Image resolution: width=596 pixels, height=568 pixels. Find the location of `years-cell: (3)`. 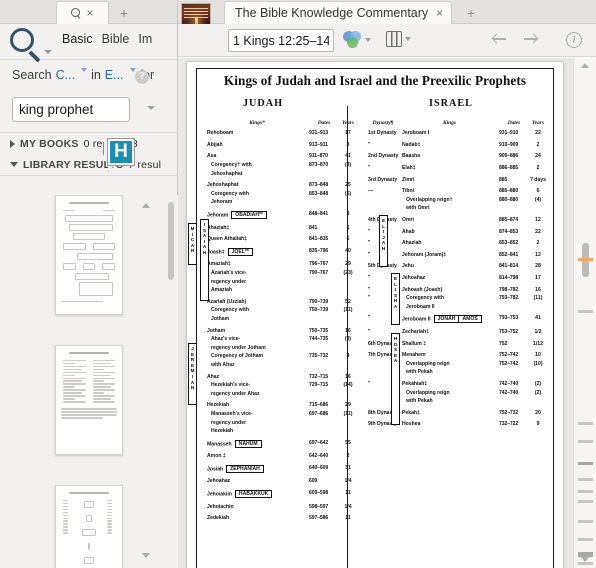

years-cell: (3) is located at coordinates (348, 165).